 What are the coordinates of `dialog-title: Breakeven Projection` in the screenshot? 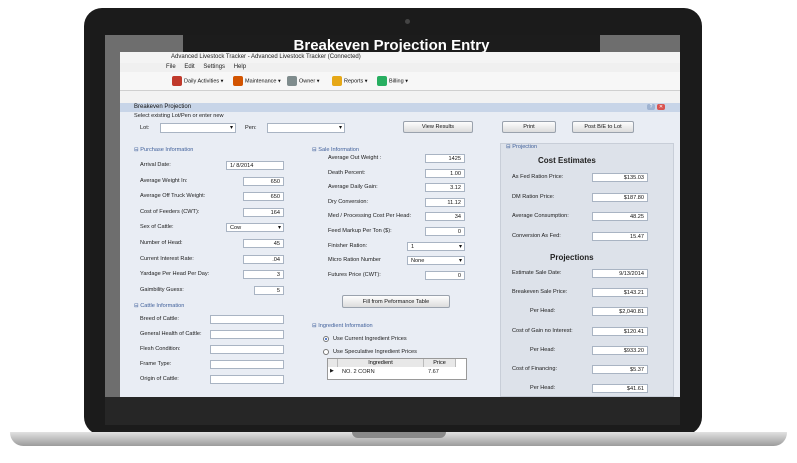 It's located at (400, 107).